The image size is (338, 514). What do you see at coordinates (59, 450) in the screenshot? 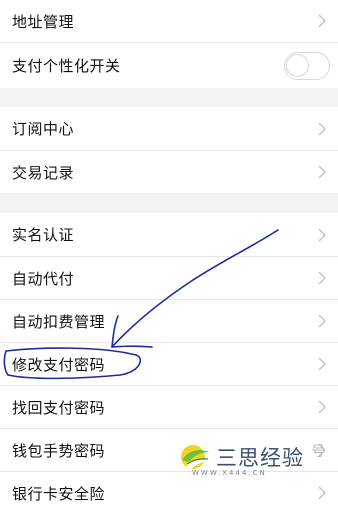
I see `row-label: 钱包手势密码` at bounding box center [59, 450].